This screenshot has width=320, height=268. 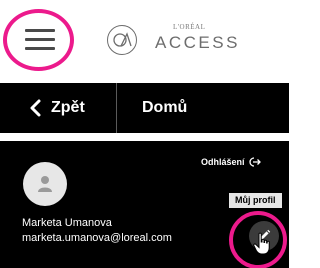 What do you see at coordinates (40, 40) in the screenshot?
I see `hamburger-menu-icon` at bounding box center [40, 40].